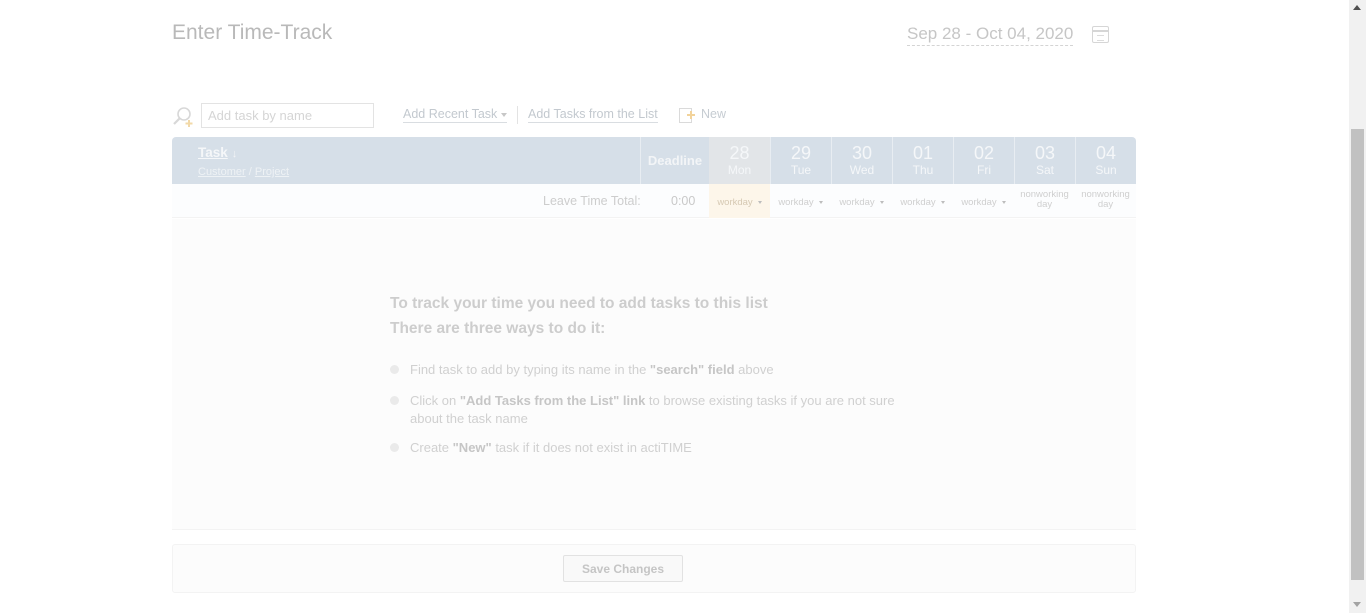 The image size is (1366, 613). Describe the element at coordinates (592, 201) in the screenshot. I see `leave-time-label: Leave Time Total:` at that location.